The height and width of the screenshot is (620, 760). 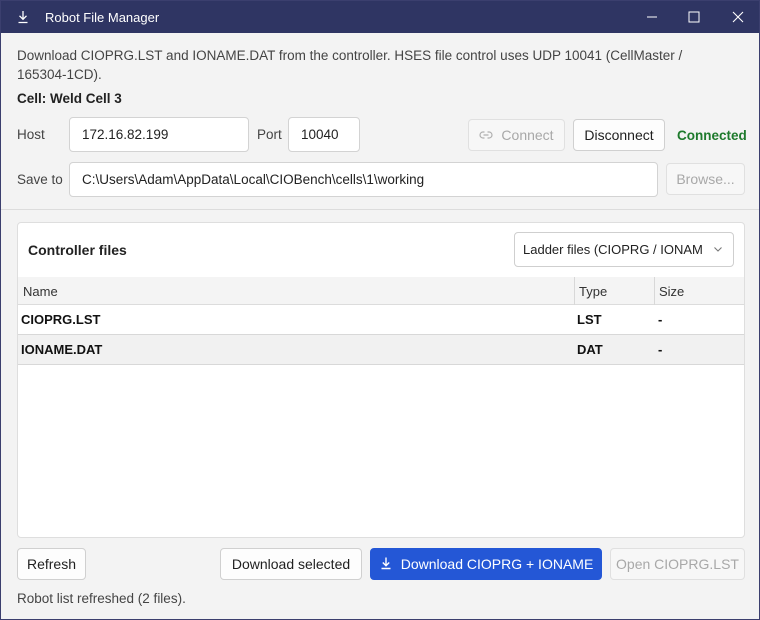 What do you see at coordinates (589, 319) in the screenshot?
I see `file-type: LST` at bounding box center [589, 319].